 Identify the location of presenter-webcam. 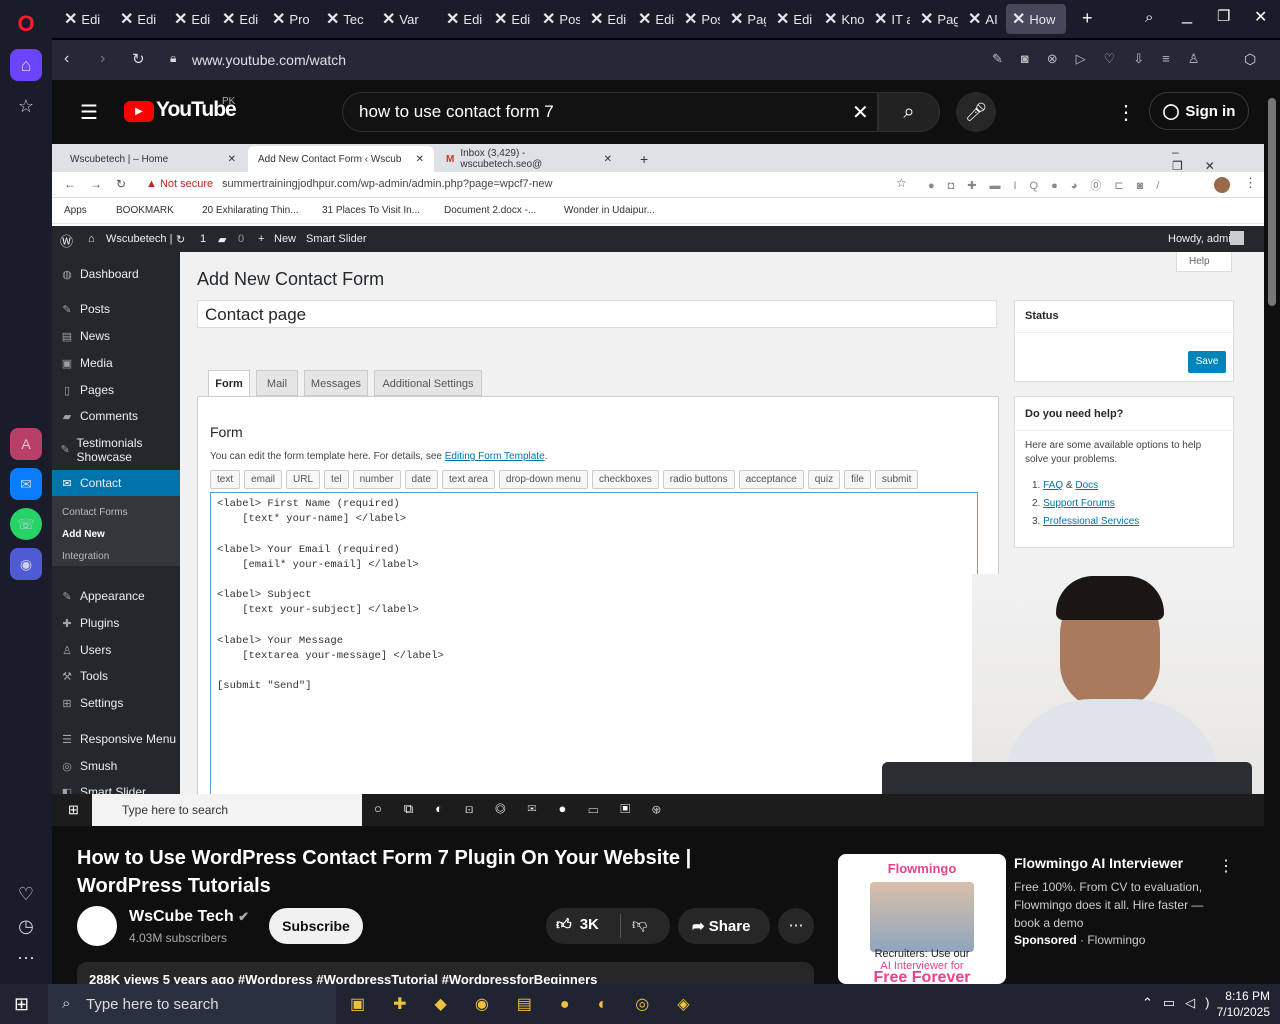
(1073, 688).